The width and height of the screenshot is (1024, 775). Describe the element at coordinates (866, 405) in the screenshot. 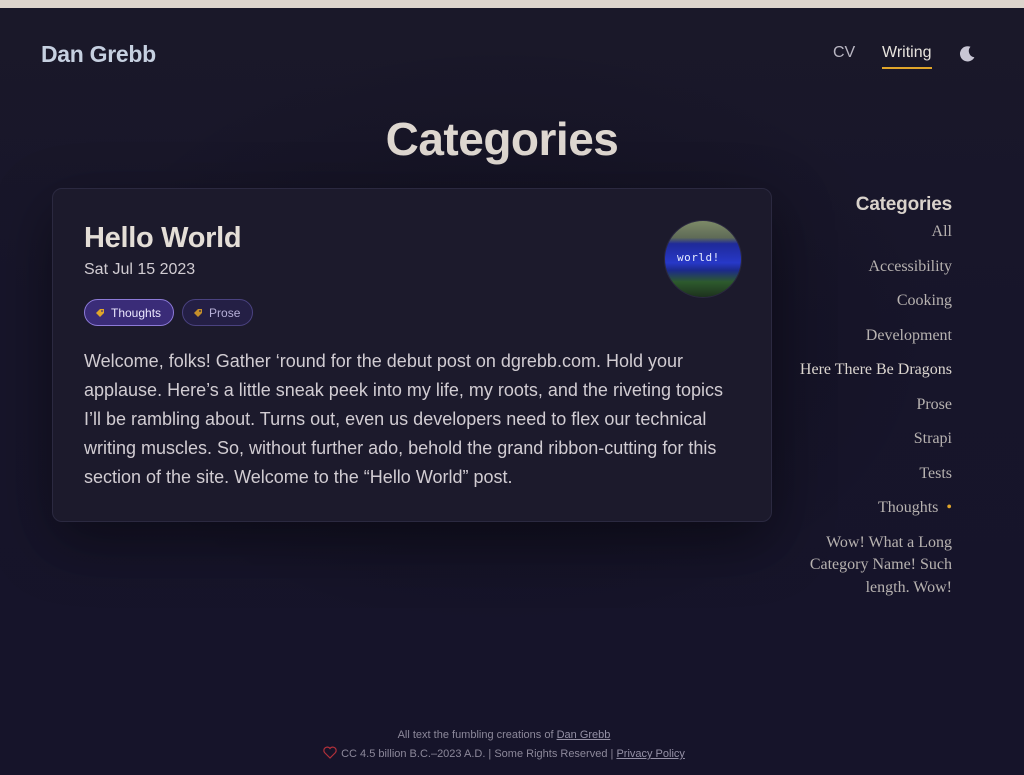

I see `category-prose: Prose` at that location.